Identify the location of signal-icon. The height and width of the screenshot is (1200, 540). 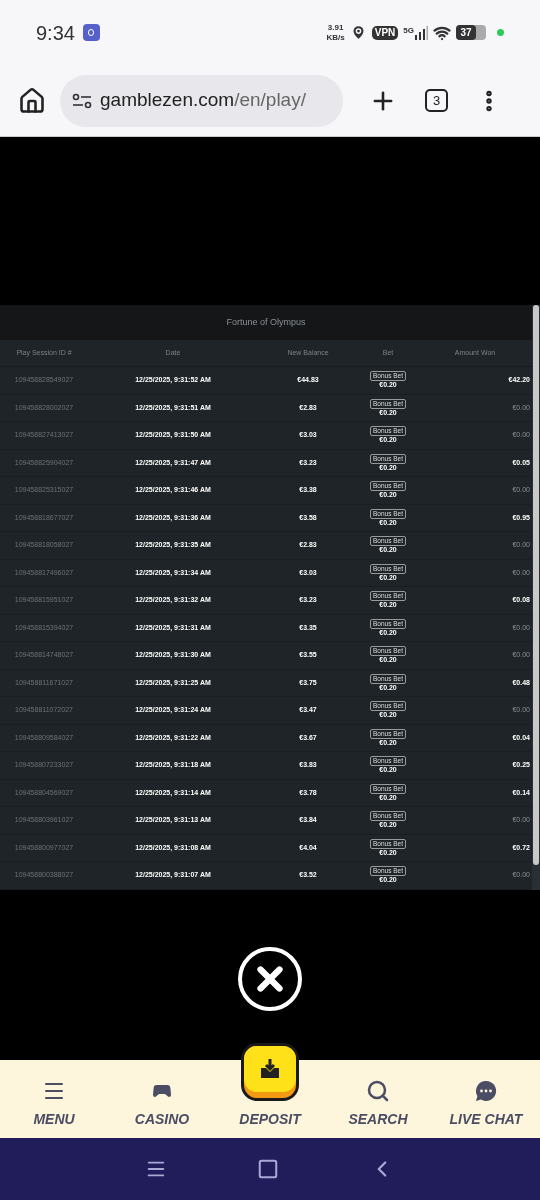
(421, 32).